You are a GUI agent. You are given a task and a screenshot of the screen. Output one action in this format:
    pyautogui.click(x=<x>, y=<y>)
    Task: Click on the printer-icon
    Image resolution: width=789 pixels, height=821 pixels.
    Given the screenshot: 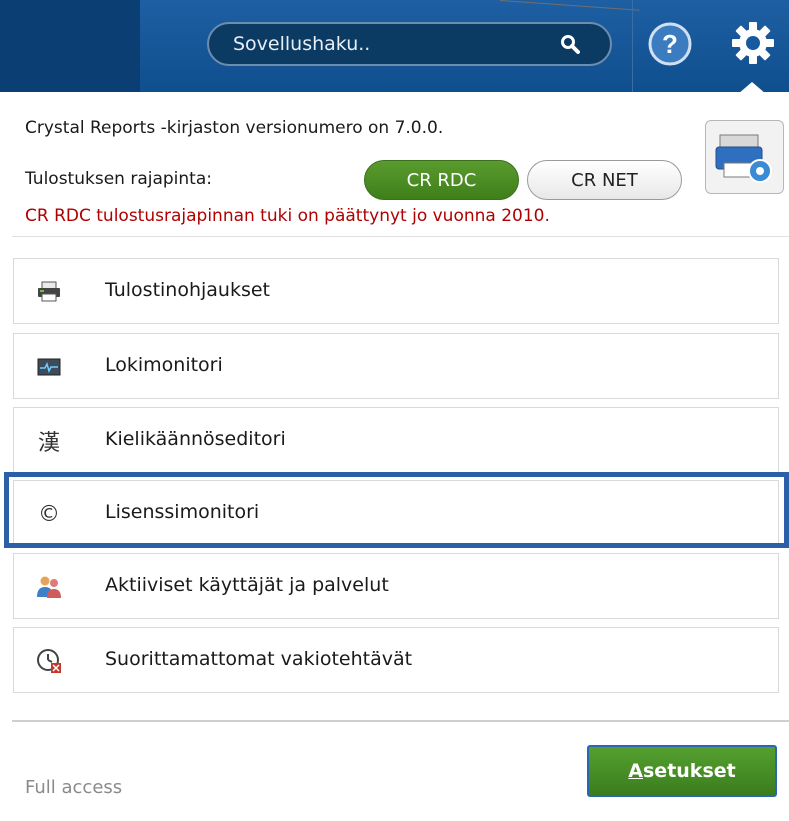 What is the action you would take?
    pyautogui.click(x=49, y=292)
    